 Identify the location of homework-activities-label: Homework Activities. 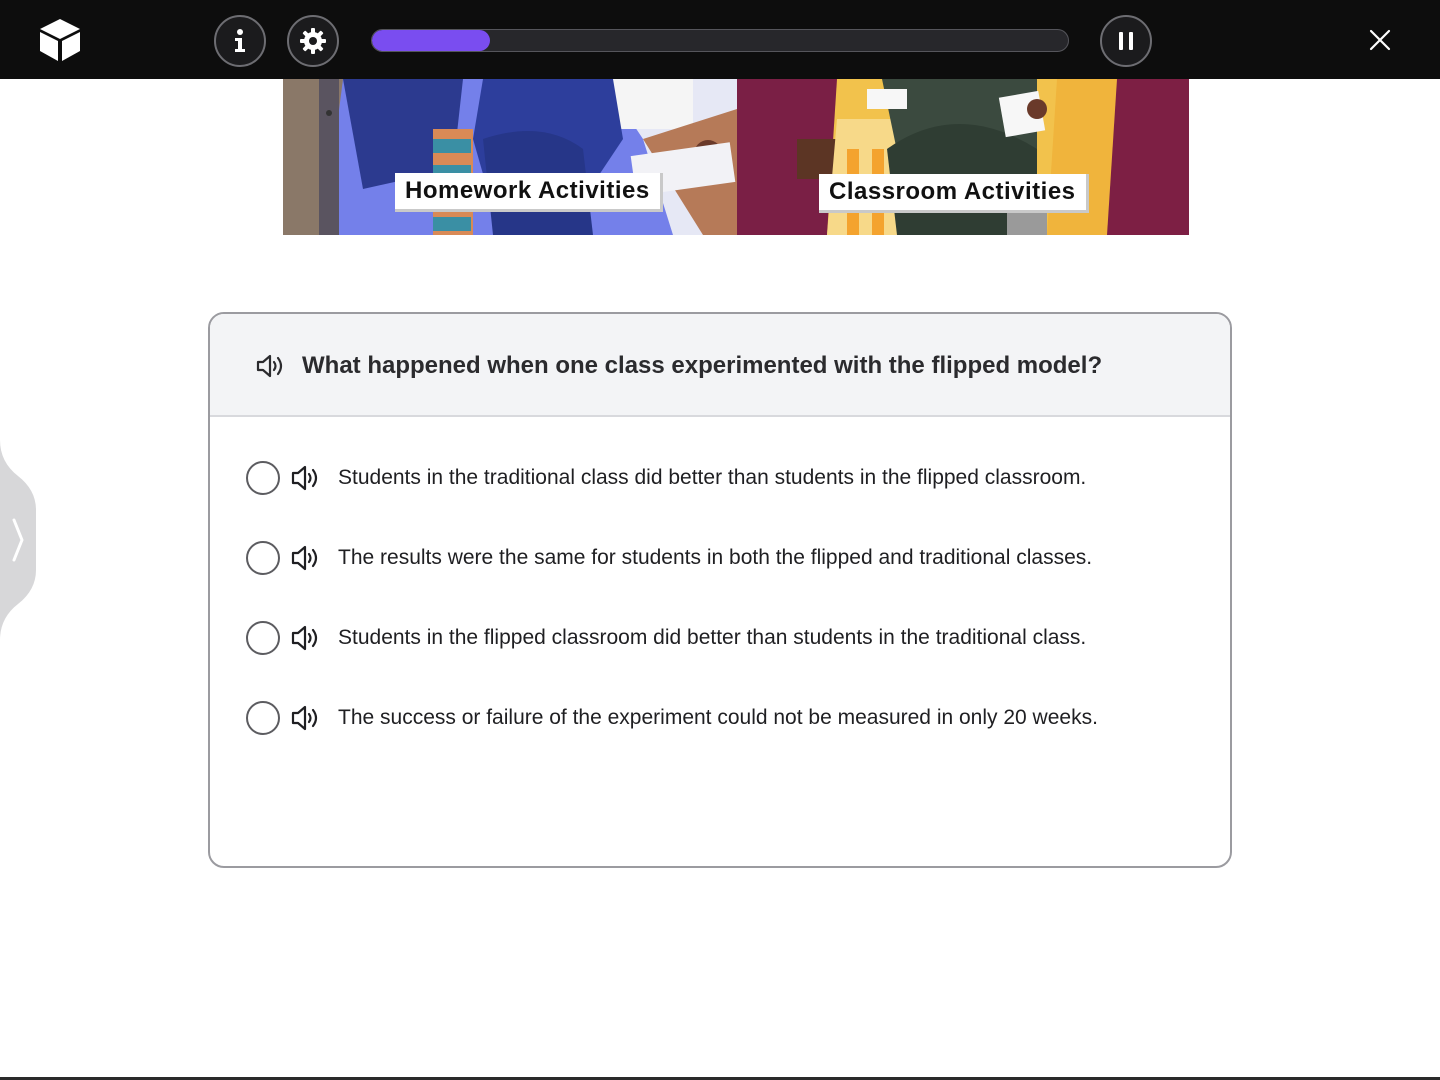
(529, 192).